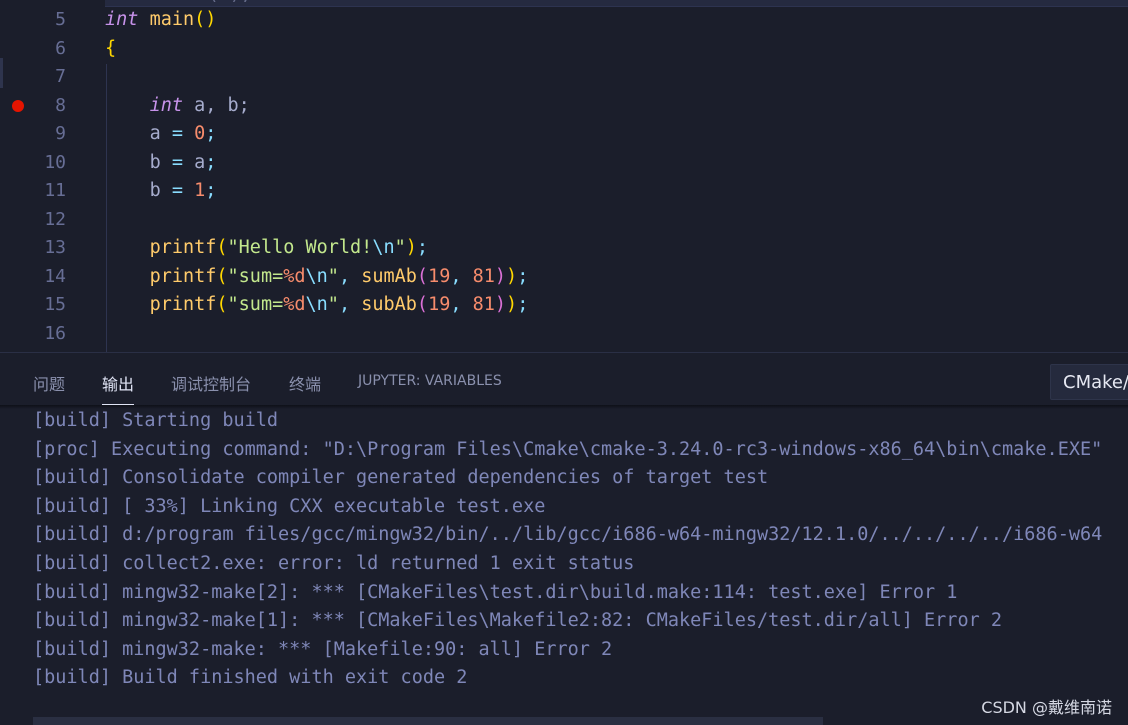  I want to click on string-literal: "Hello World!, so click(300, 247).